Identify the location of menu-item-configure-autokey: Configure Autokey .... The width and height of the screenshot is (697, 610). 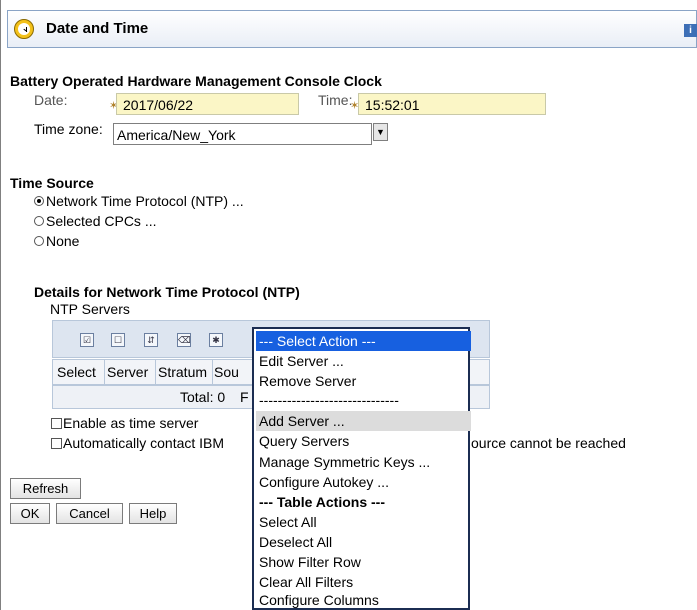
(363, 482).